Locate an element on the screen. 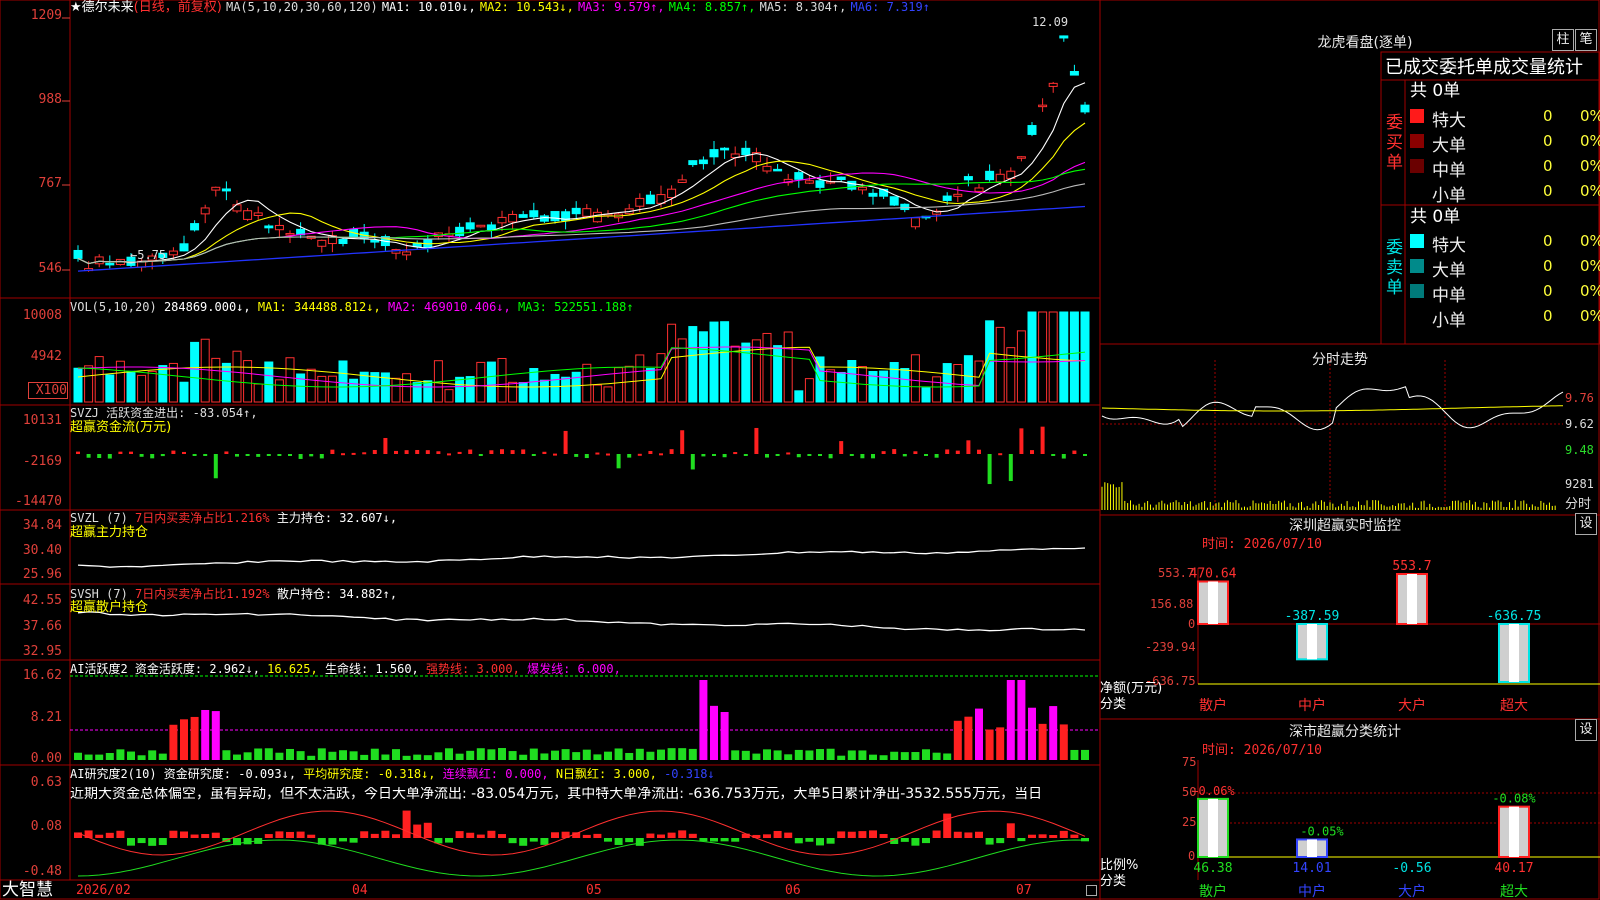  row-pct: 0% is located at coordinates (1590, 141).